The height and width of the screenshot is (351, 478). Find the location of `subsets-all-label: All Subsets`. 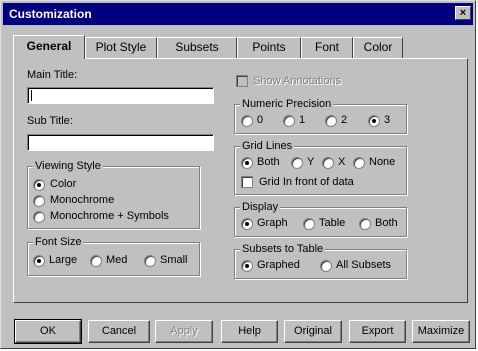

subsets-all-label: All Subsets is located at coordinates (364, 265).